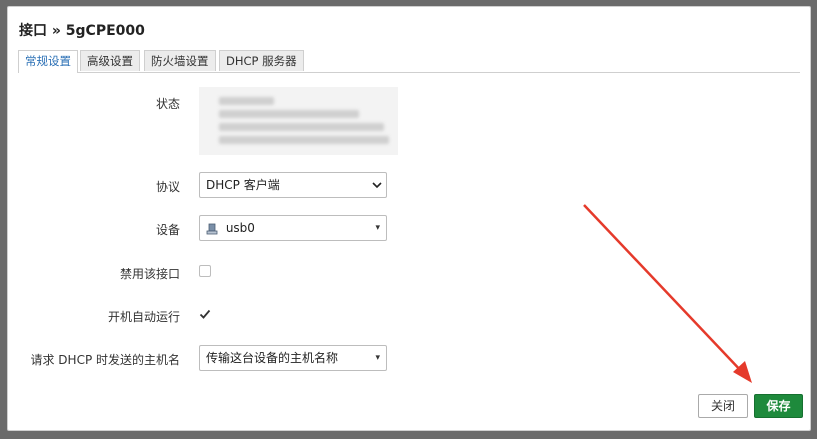  What do you see at coordinates (143, 317) in the screenshot?
I see `autostart-label: 开机自动运行` at bounding box center [143, 317].